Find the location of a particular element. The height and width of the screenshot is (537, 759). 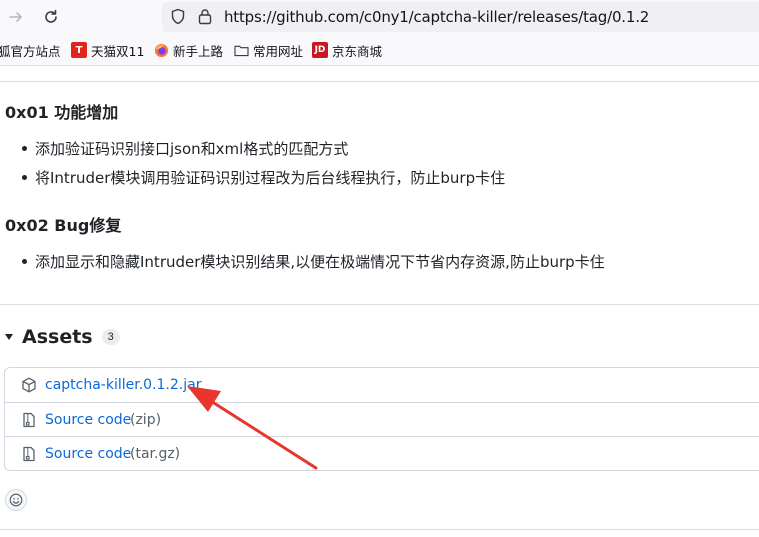

bookmark-item: 常用网址 is located at coordinates (268, 50).